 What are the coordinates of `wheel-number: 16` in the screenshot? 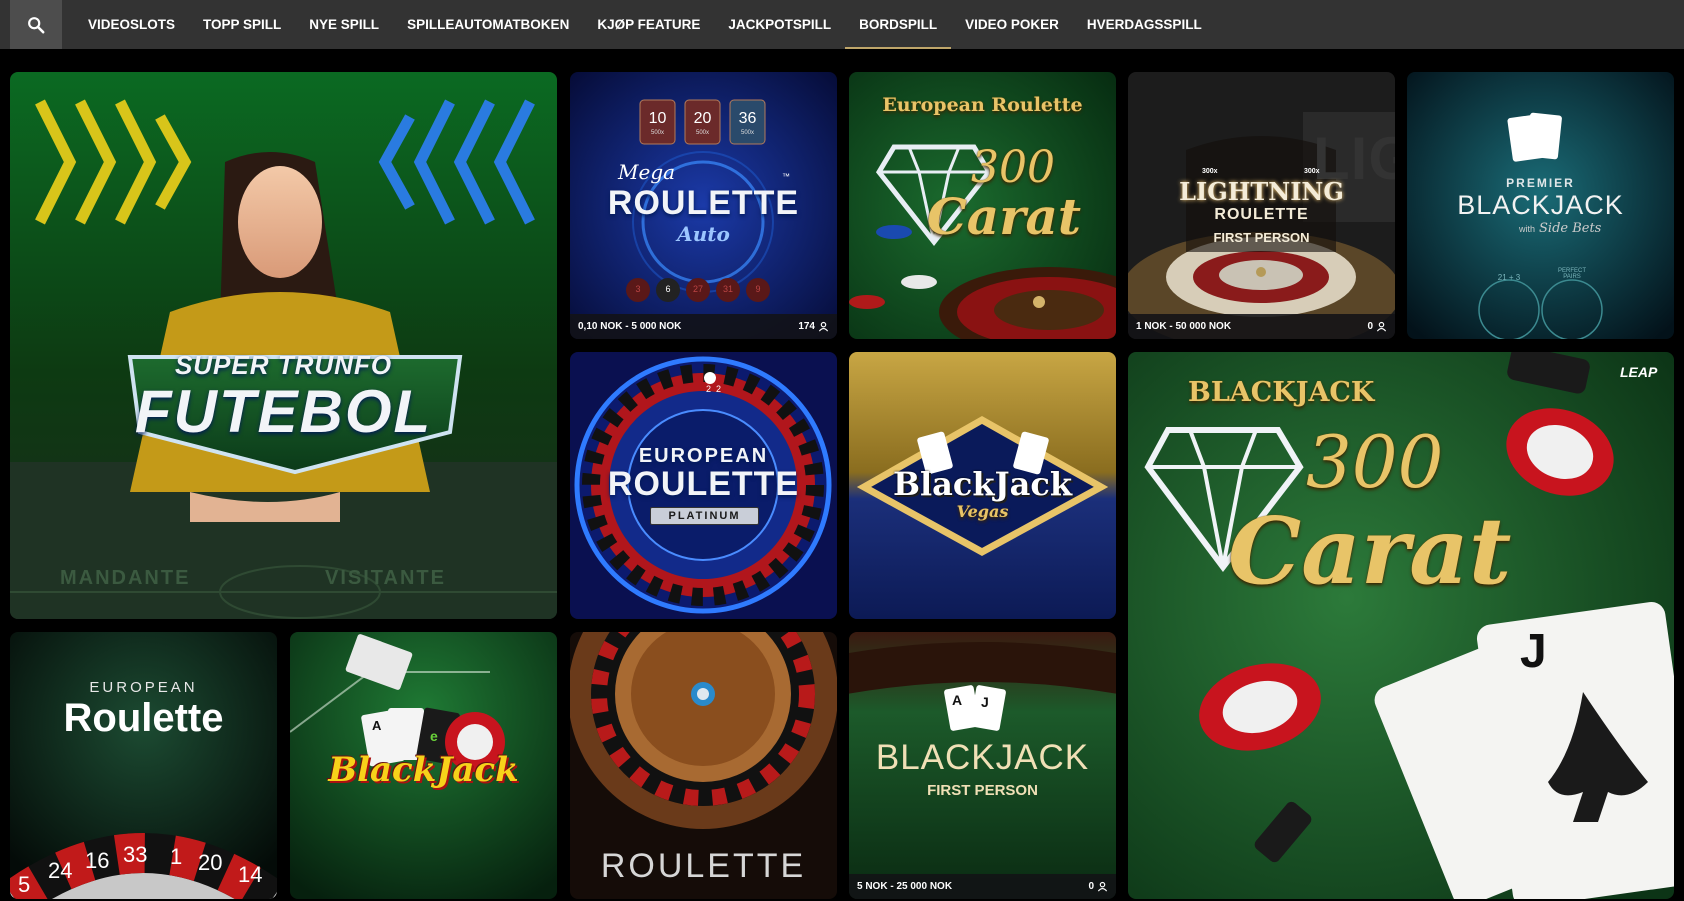 It's located at (97, 860).